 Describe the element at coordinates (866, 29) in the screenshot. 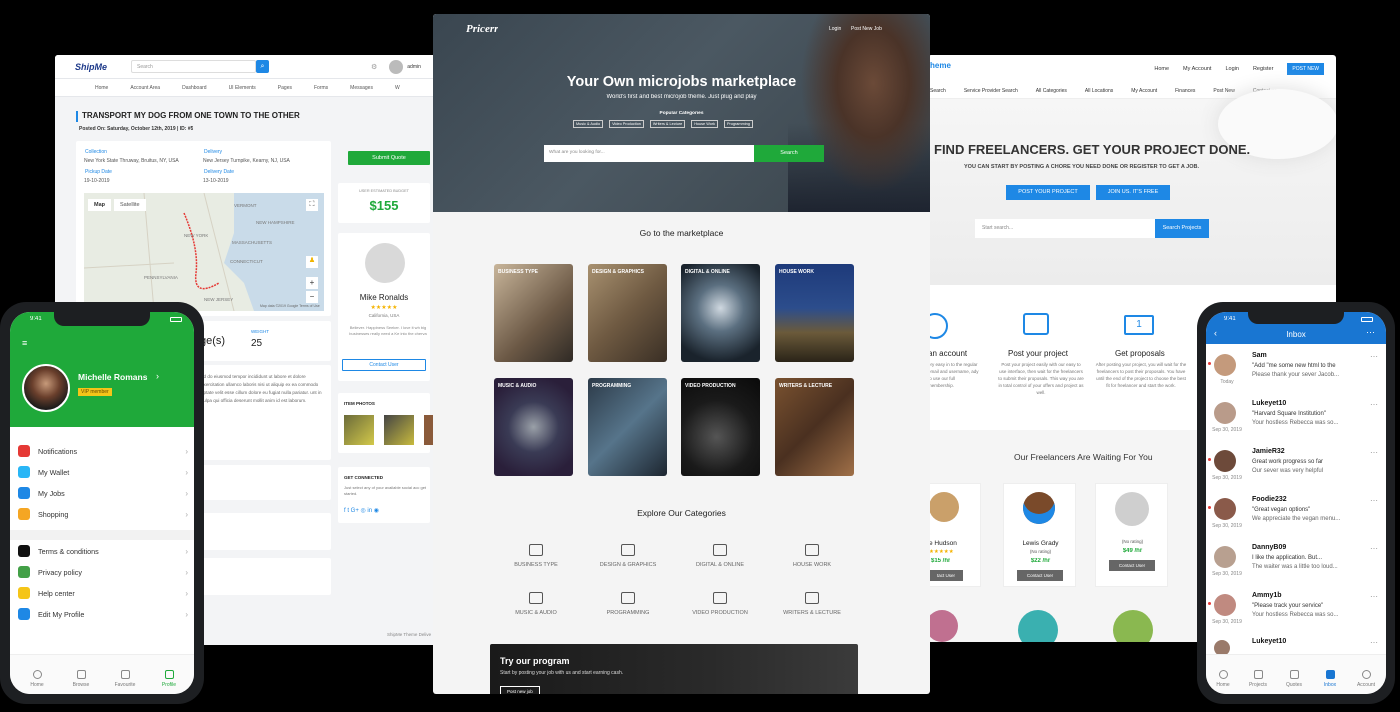

I see `post-job-link: Post New Job` at that location.